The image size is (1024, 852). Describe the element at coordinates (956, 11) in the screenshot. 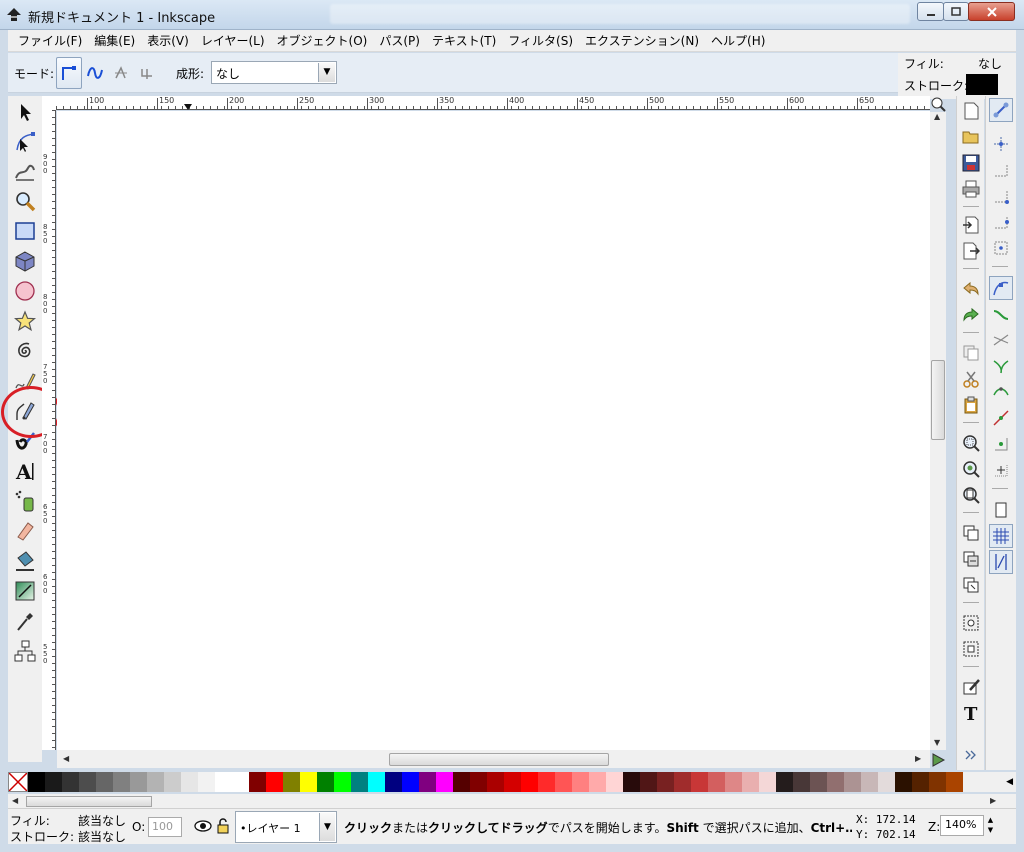

I see `maximize-button` at that location.